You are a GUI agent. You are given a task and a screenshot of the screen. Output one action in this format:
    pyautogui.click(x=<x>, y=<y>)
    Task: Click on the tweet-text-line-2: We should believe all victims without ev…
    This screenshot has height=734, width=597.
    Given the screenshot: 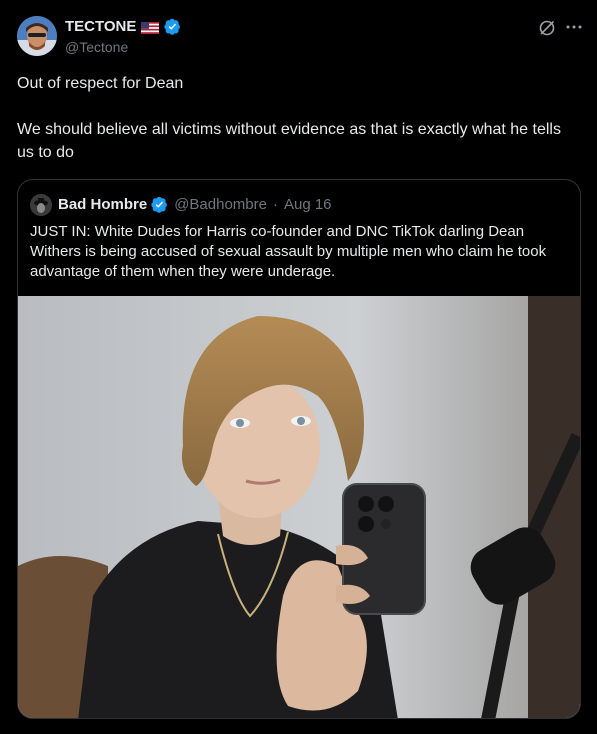 What is the action you would take?
    pyautogui.click(x=289, y=141)
    